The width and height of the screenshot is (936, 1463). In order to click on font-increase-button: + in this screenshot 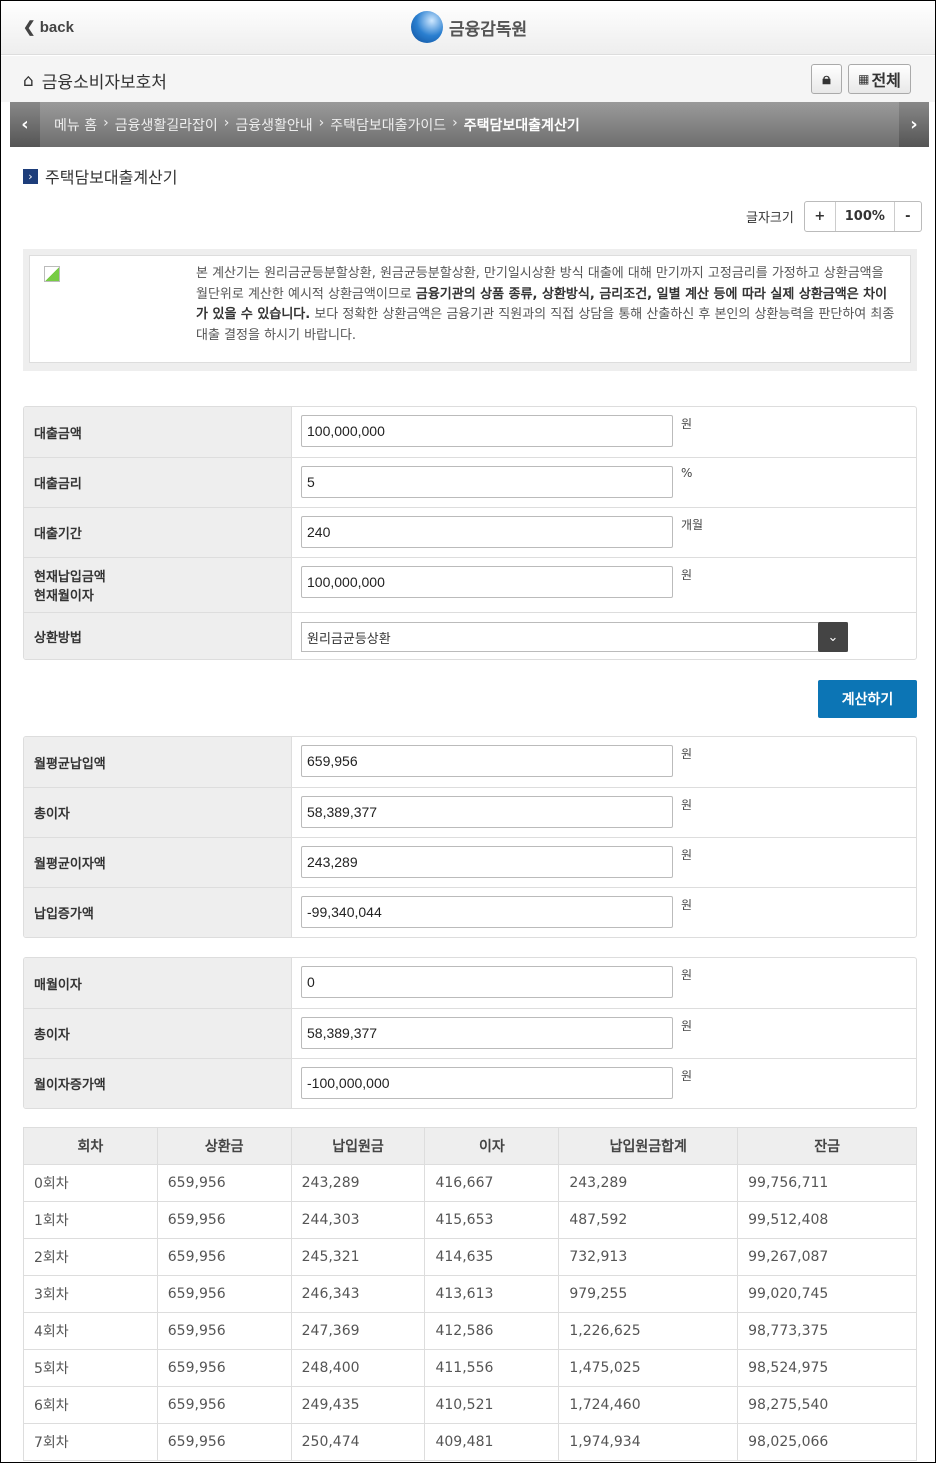, I will do `click(820, 216)`.